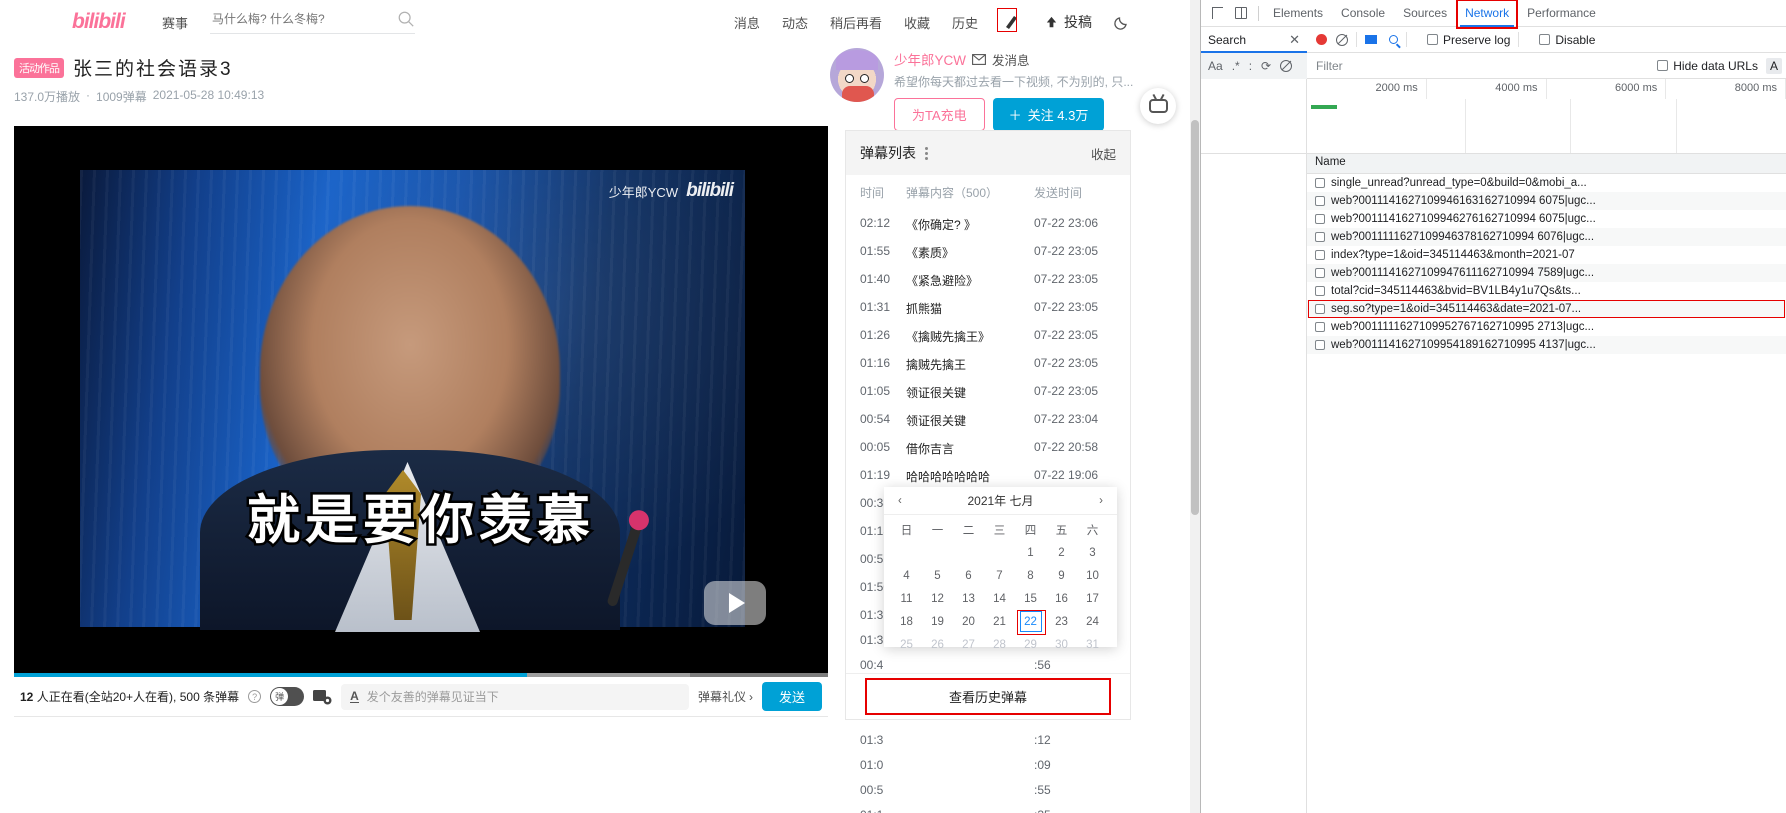  I want to click on refresh-icon: ⟳, so click(1266, 66).